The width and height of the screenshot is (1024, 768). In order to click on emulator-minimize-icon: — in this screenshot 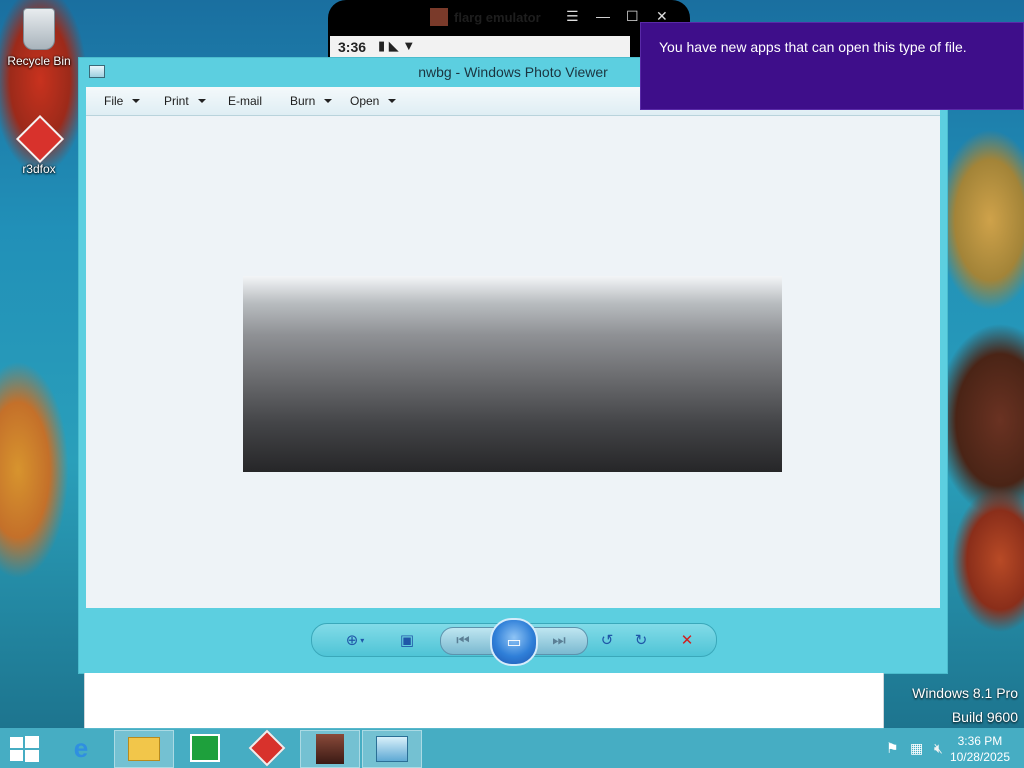, I will do `click(603, 16)`.